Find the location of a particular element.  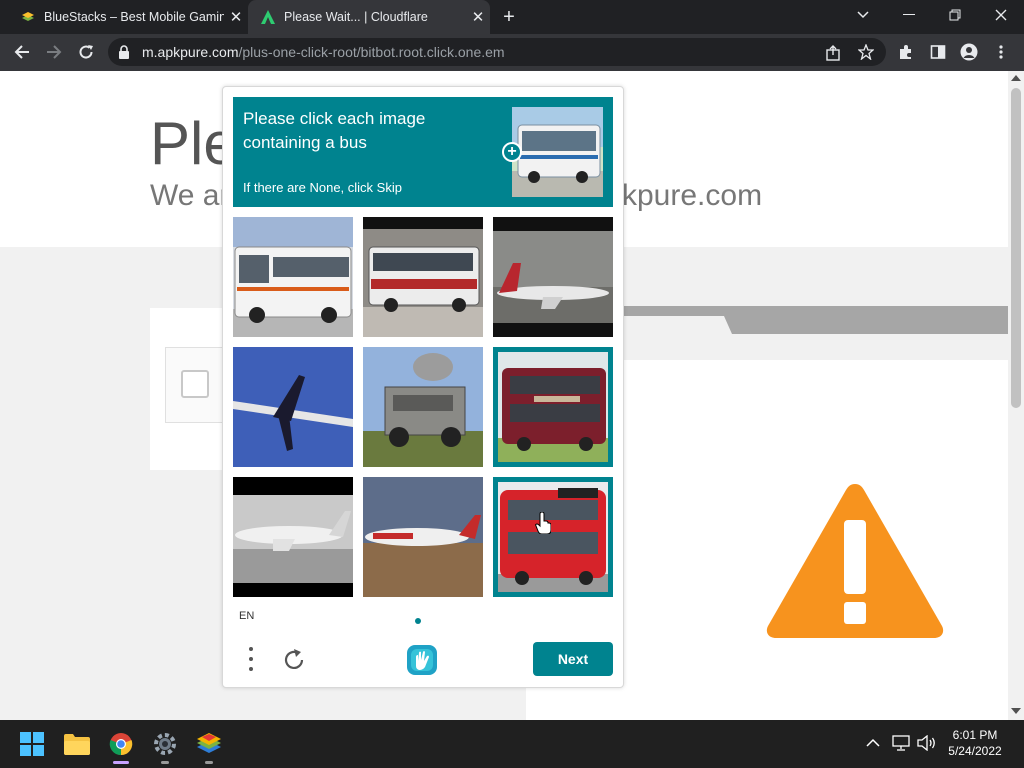

side-panel-icon is located at coordinates (938, 52).